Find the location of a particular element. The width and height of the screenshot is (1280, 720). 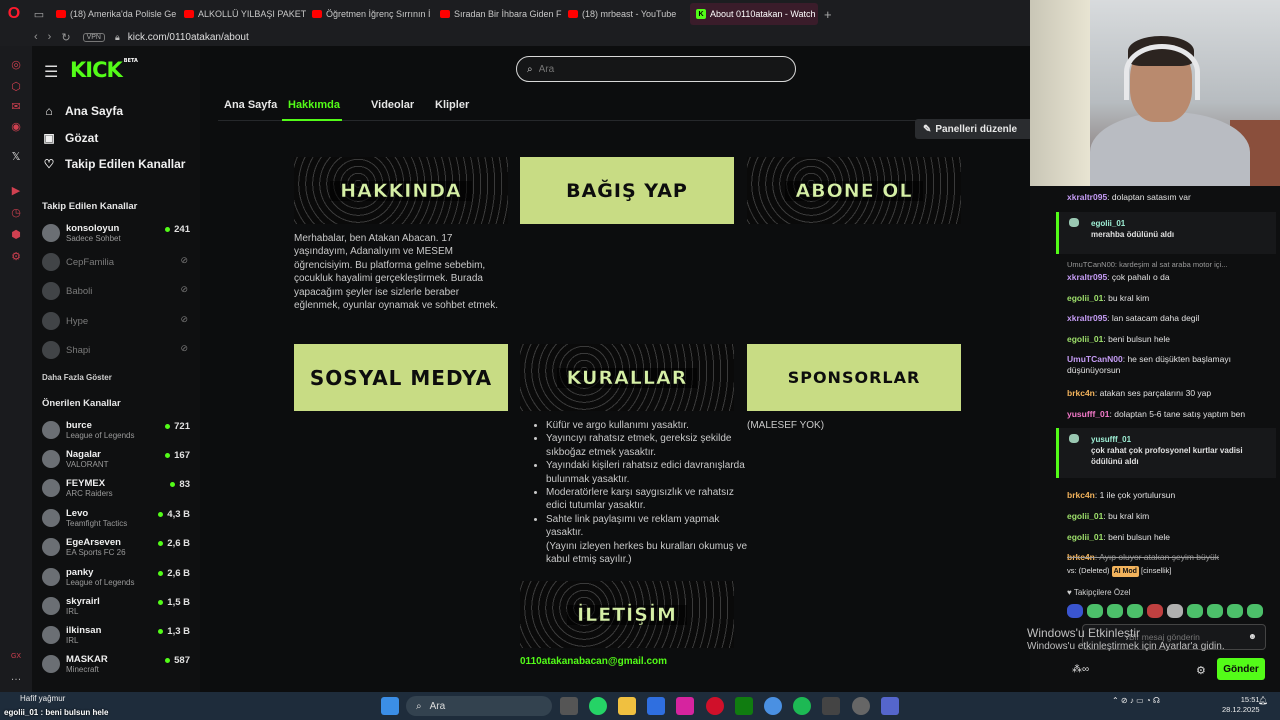

followed-channel: konsoloyun Sadece Sohbet 241 is located at coordinates (116, 233).